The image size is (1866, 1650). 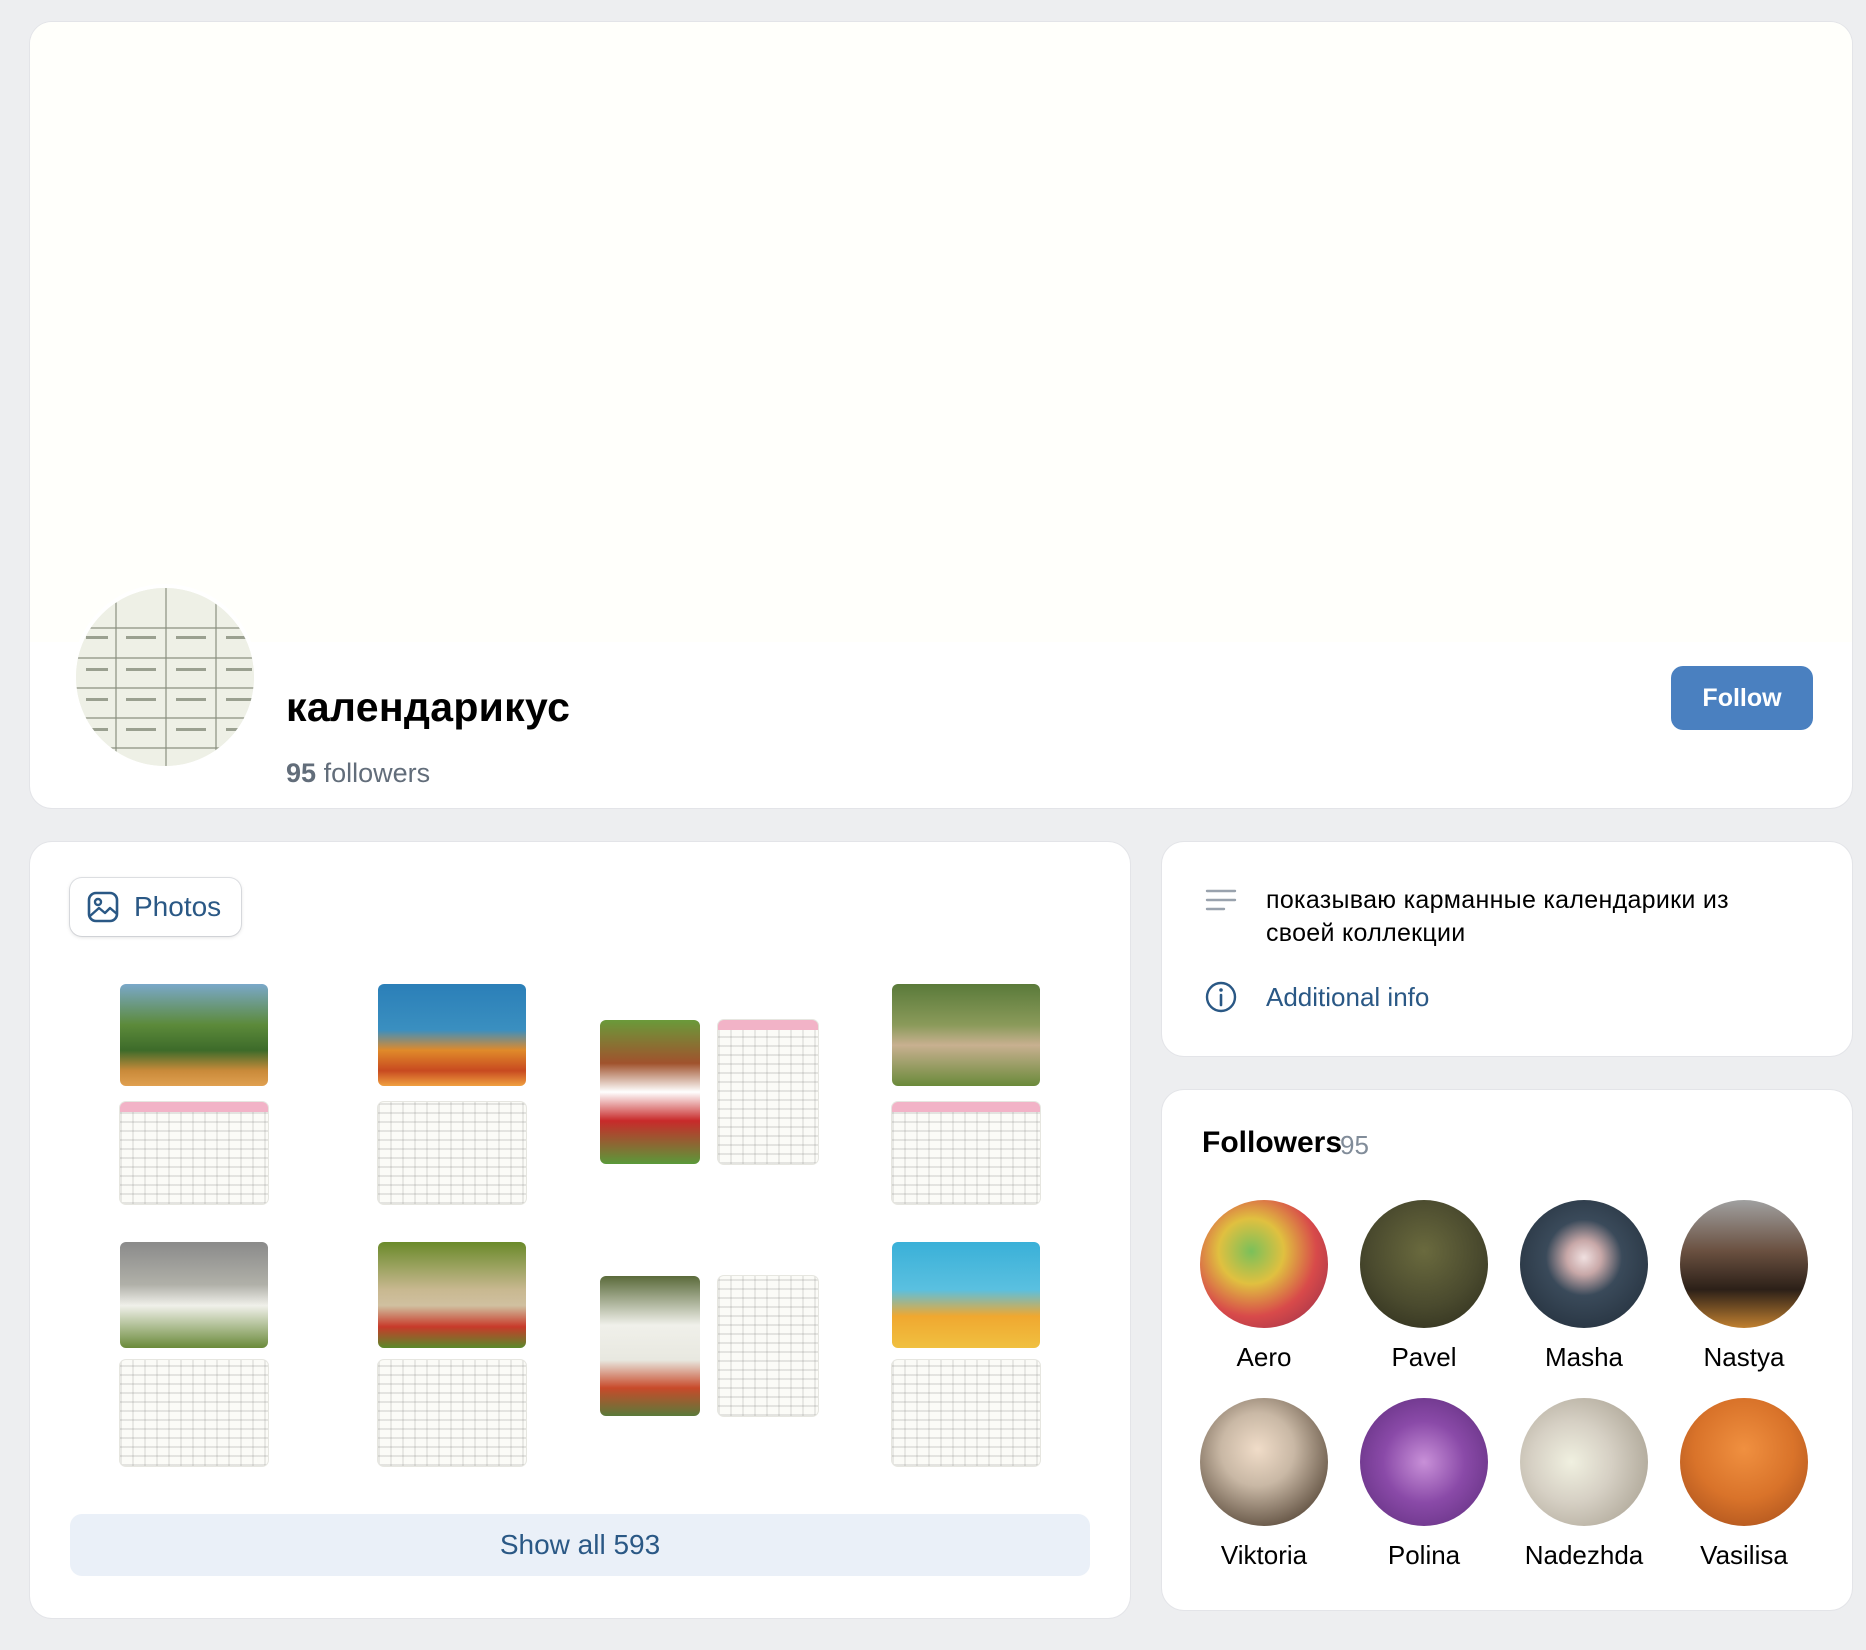 What do you see at coordinates (1354, 1145) in the screenshot?
I see `followers-title-count: 95` at bounding box center [1354, 1145].